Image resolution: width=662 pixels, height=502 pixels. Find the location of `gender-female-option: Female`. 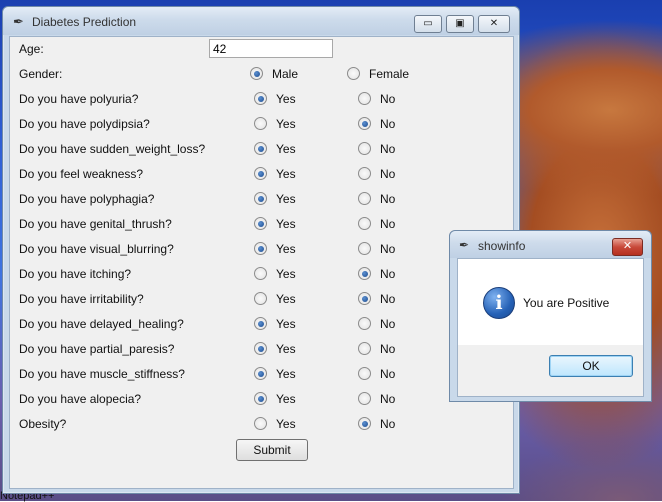

gender-female-option: Female is located at coordinates (378, 74).